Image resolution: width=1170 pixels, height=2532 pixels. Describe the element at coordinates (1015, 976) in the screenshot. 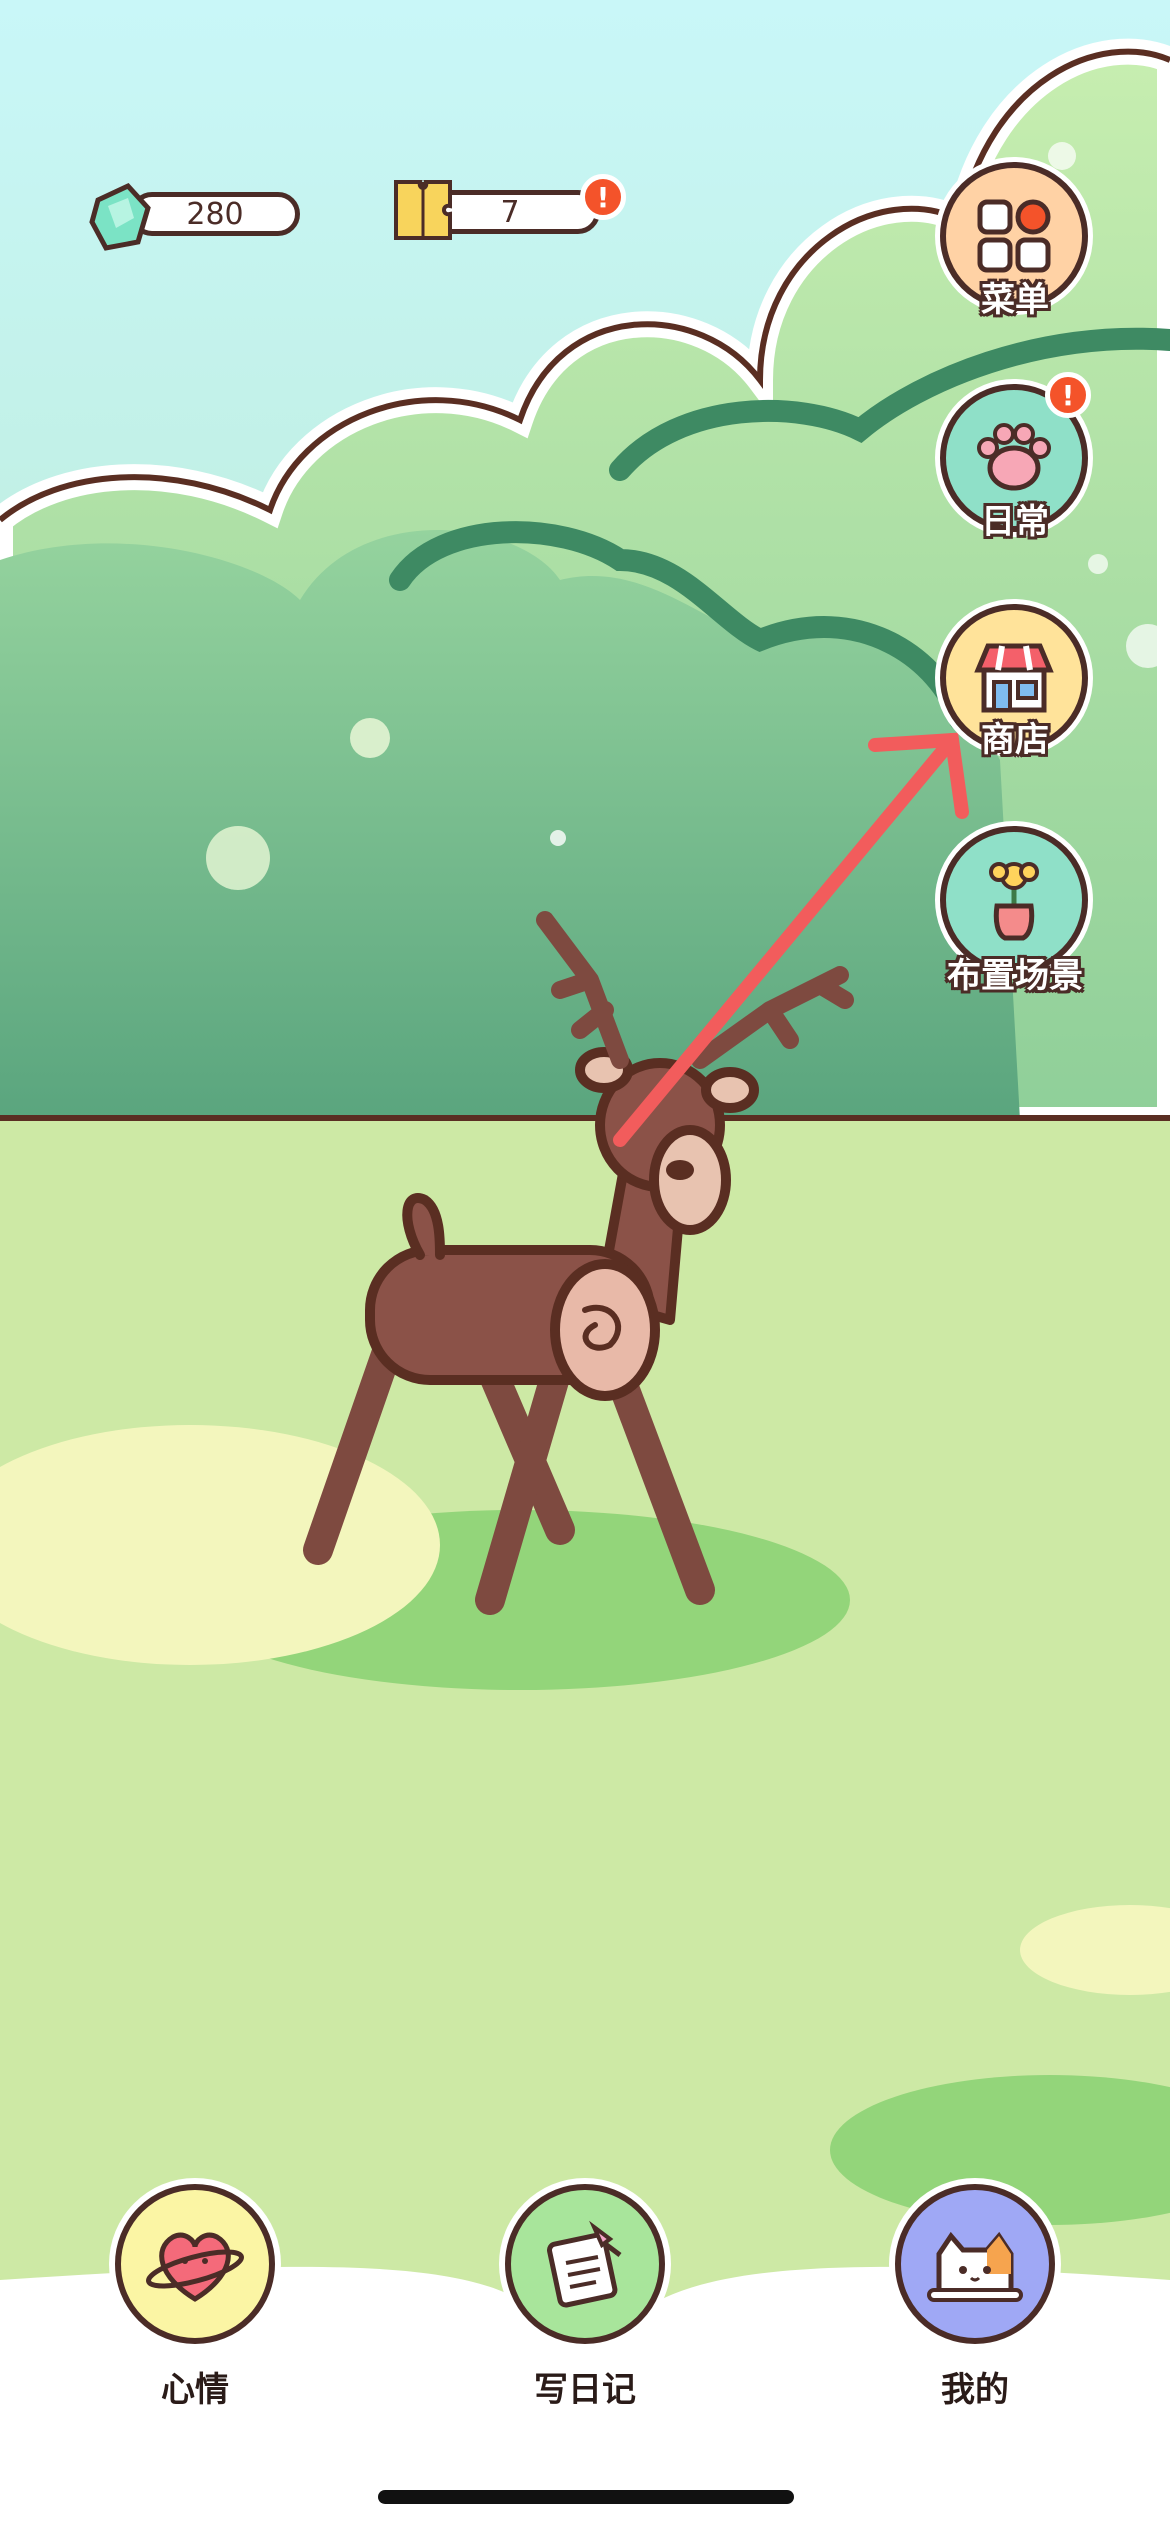

I see `decorate-label: 布置场景` at that location.